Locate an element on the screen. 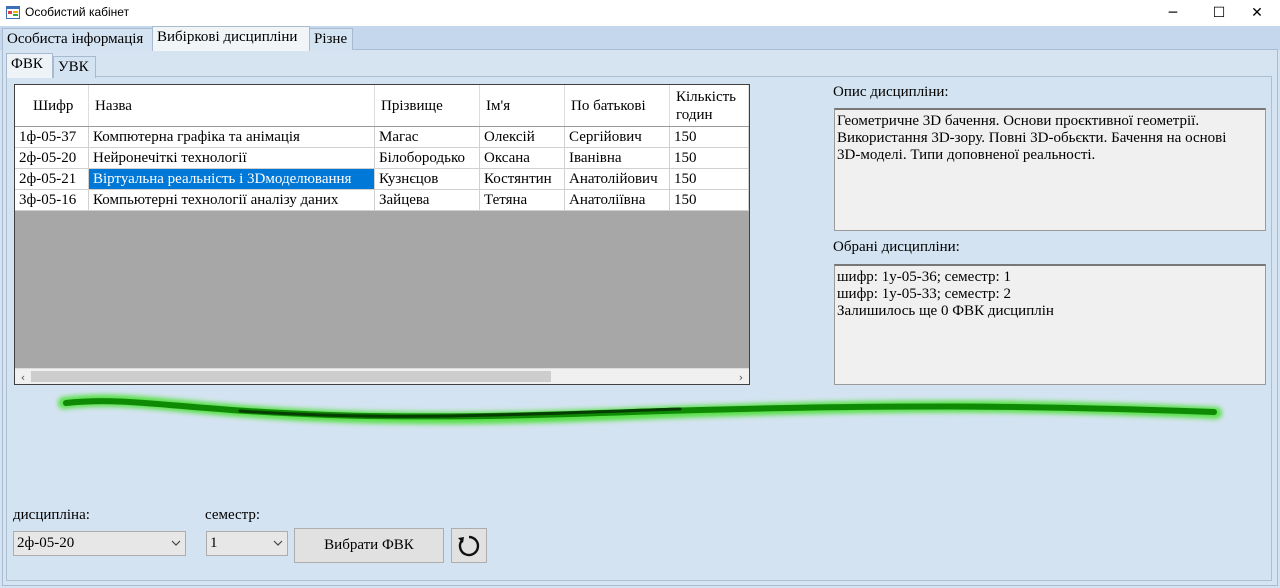 This screenshot has width=1280, height=588. scroll-left-icon: ‹ is located at coordinates (23, 376).